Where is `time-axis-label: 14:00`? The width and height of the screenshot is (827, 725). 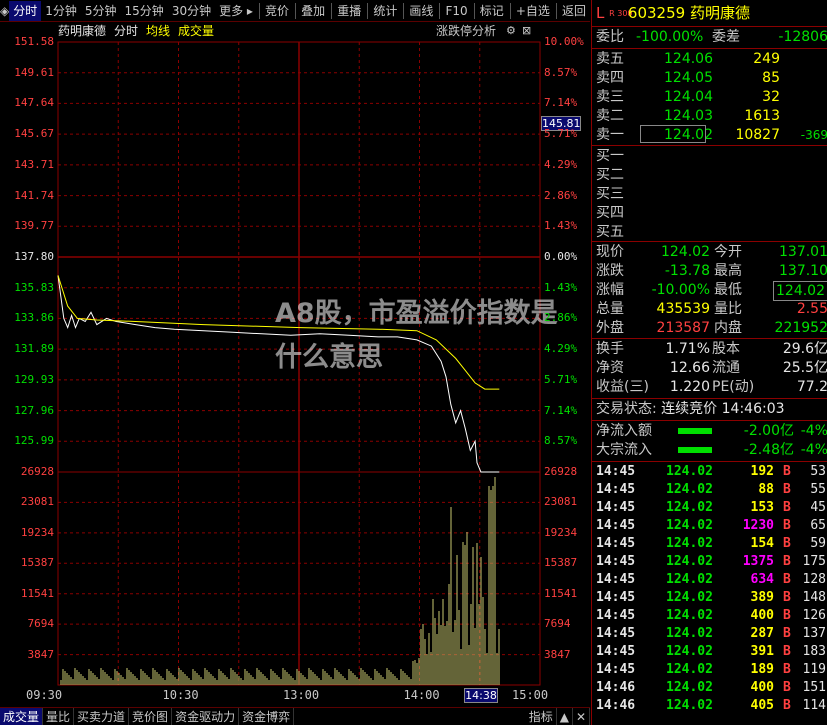
time-axis-label: 14:00 is located at coordinates (421, 695).